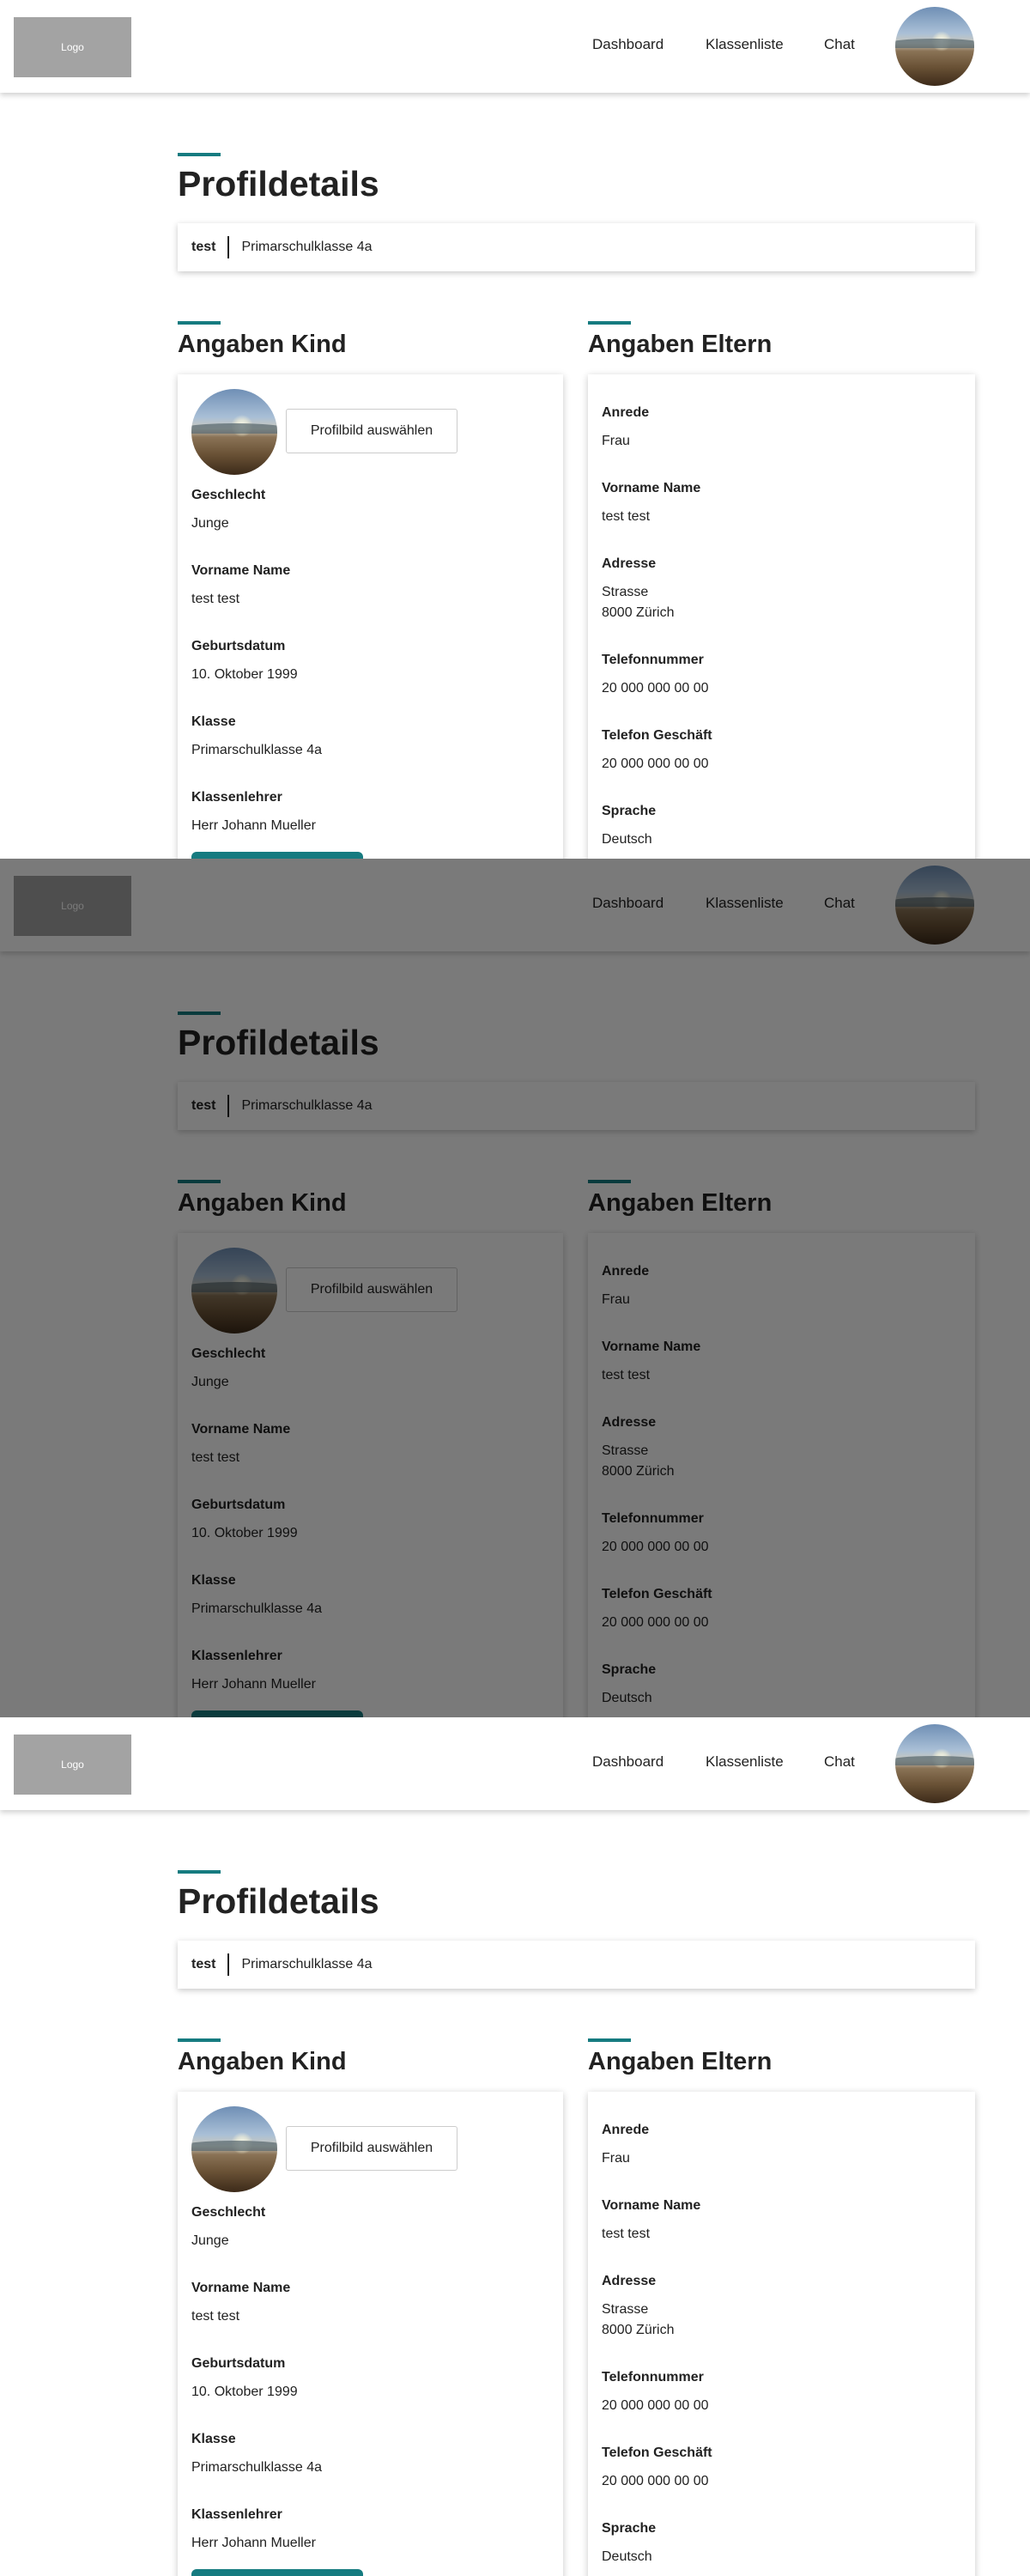  What do you see at coordinates (307, 247) in the screenshot?
I see `child-class: Primarschulklasse 4a` at bounding box center [307, 247].